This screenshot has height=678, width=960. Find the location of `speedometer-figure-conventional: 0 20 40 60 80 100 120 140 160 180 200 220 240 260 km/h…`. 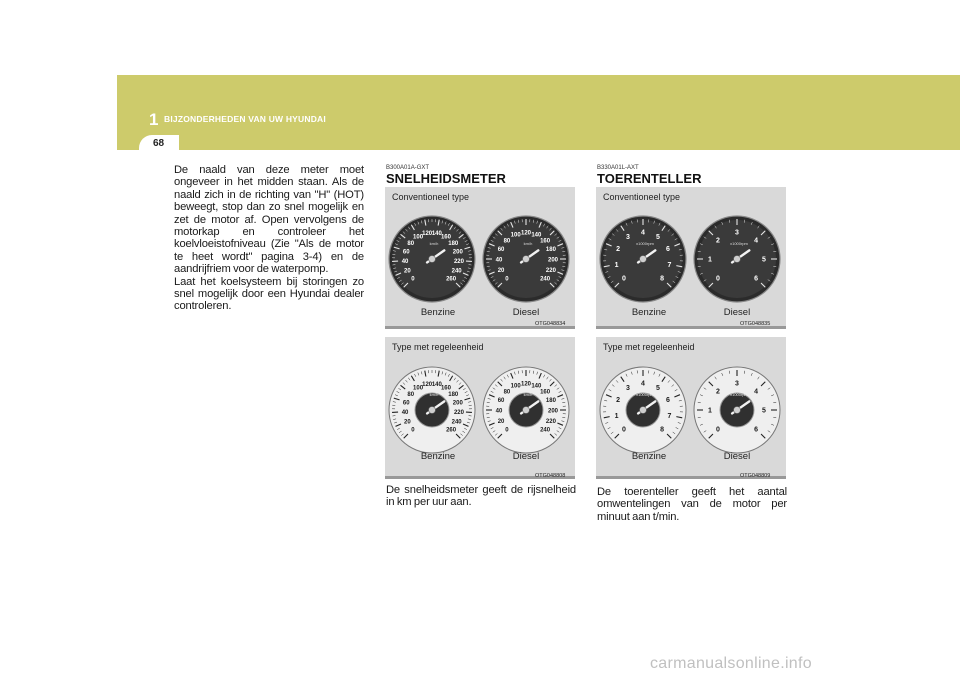

speedometer-figure-conventional: 0 20 40 60 80 100 120 140 160 180 200 220 240 260 km/h… is located at coordinates (480, 258).